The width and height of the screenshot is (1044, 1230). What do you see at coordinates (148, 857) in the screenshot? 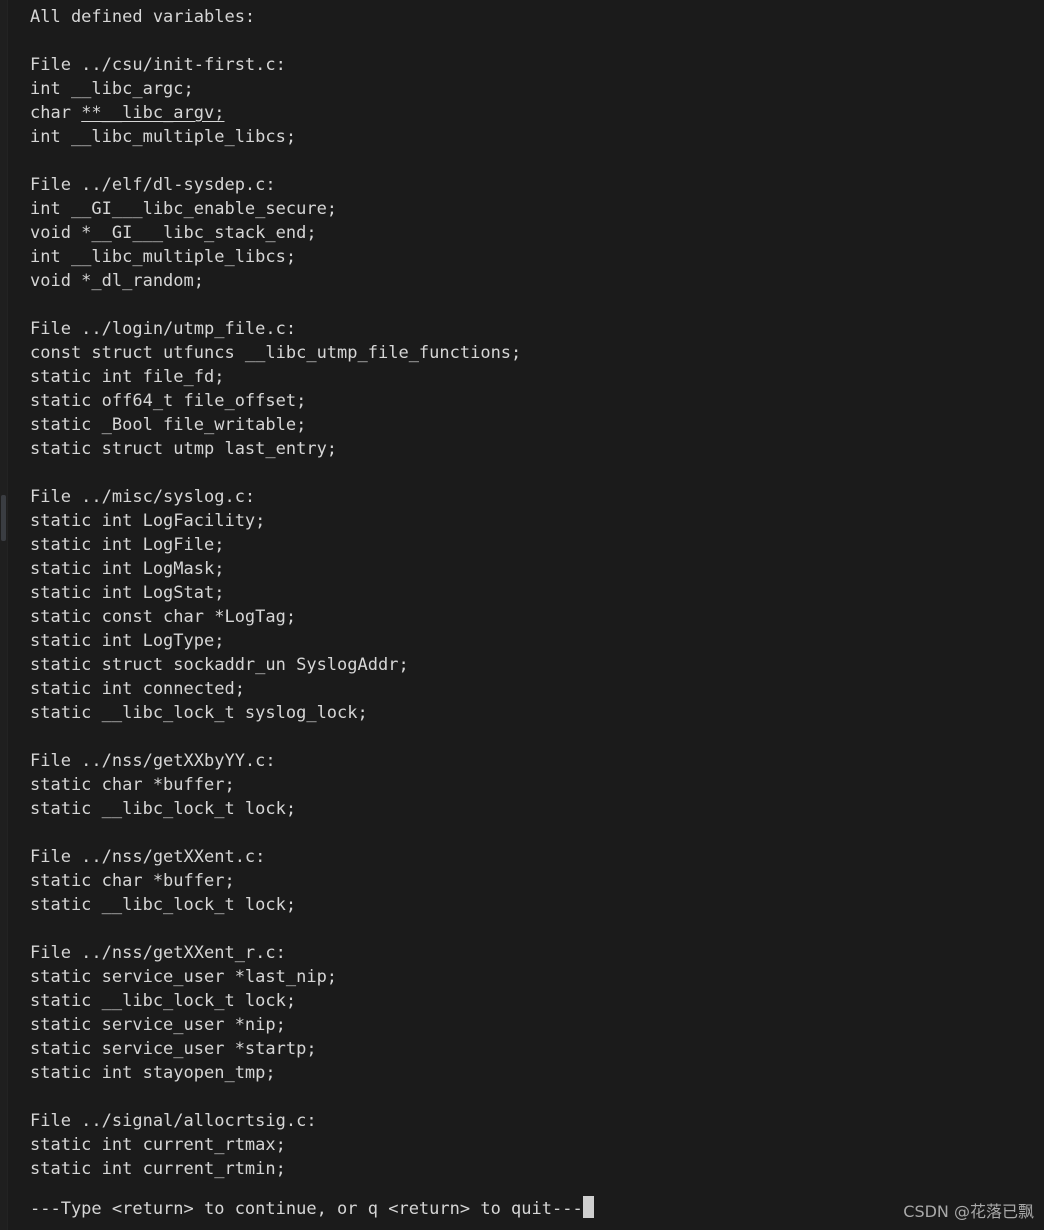
I see `file-heading: File ../nss/getXXent.c:` at bounding box center [148, 857].